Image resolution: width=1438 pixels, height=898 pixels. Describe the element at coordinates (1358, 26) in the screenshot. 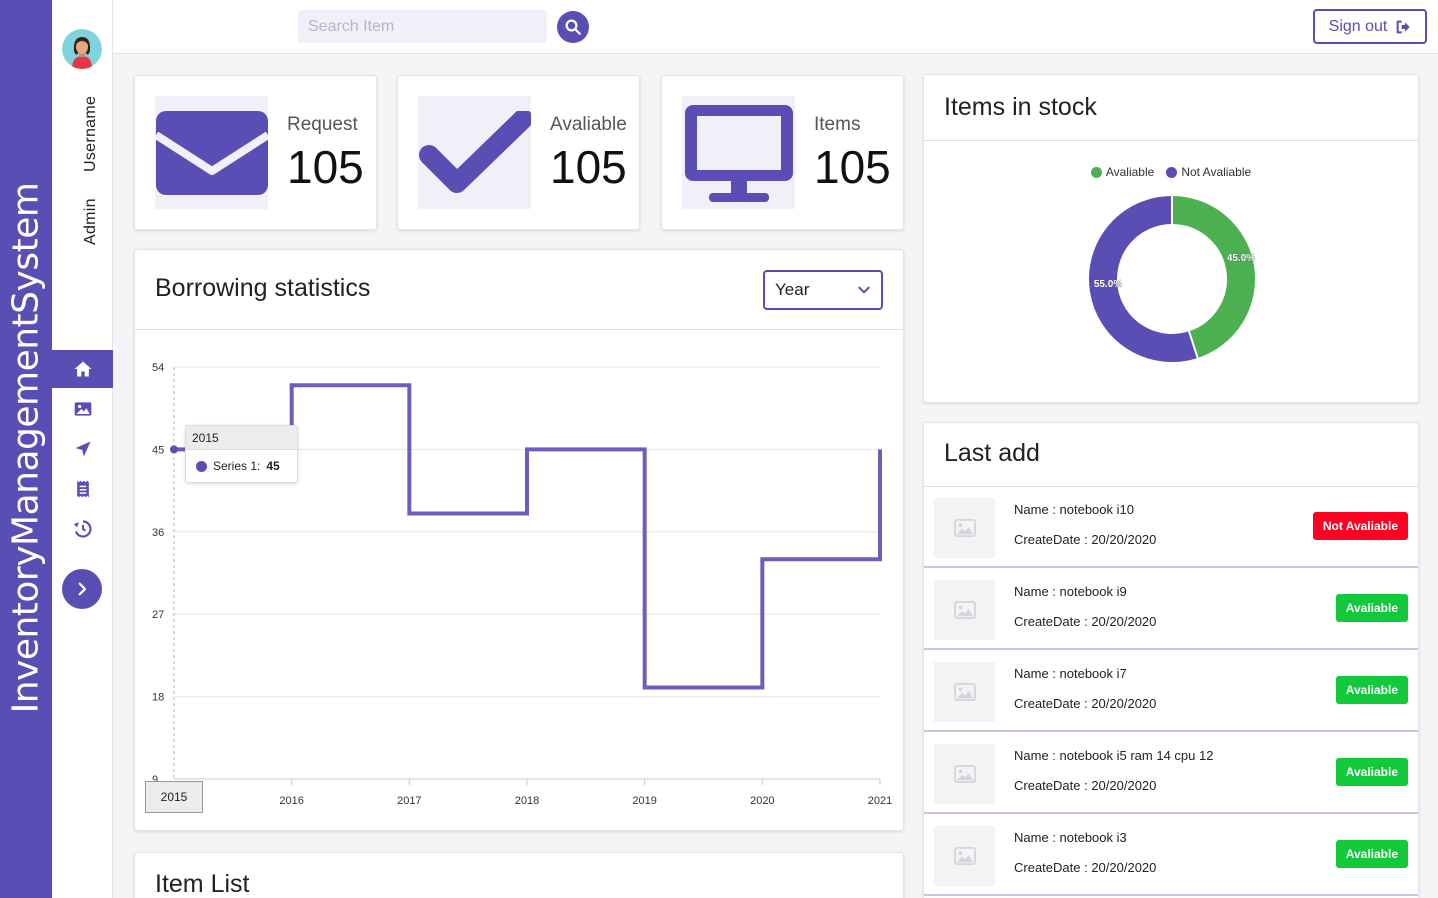

I see `sign-out-label: Sign out` at that location.